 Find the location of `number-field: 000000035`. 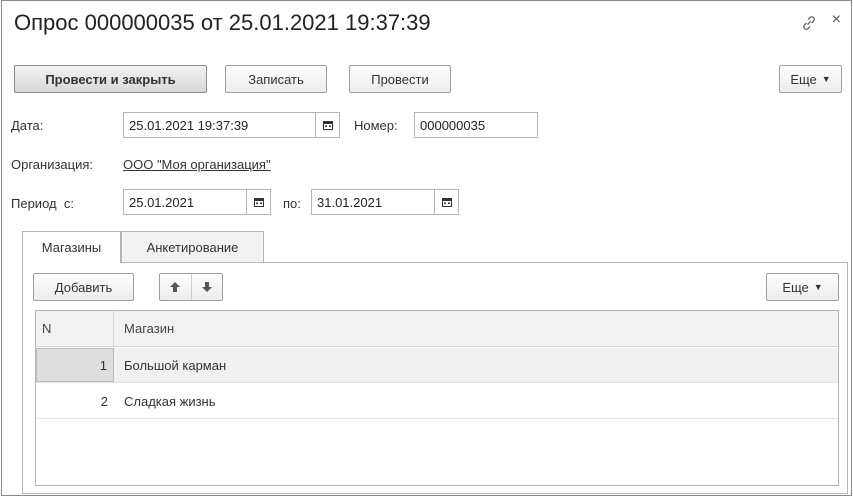

number-field: 000000035 is located at coordinates (476, 125).